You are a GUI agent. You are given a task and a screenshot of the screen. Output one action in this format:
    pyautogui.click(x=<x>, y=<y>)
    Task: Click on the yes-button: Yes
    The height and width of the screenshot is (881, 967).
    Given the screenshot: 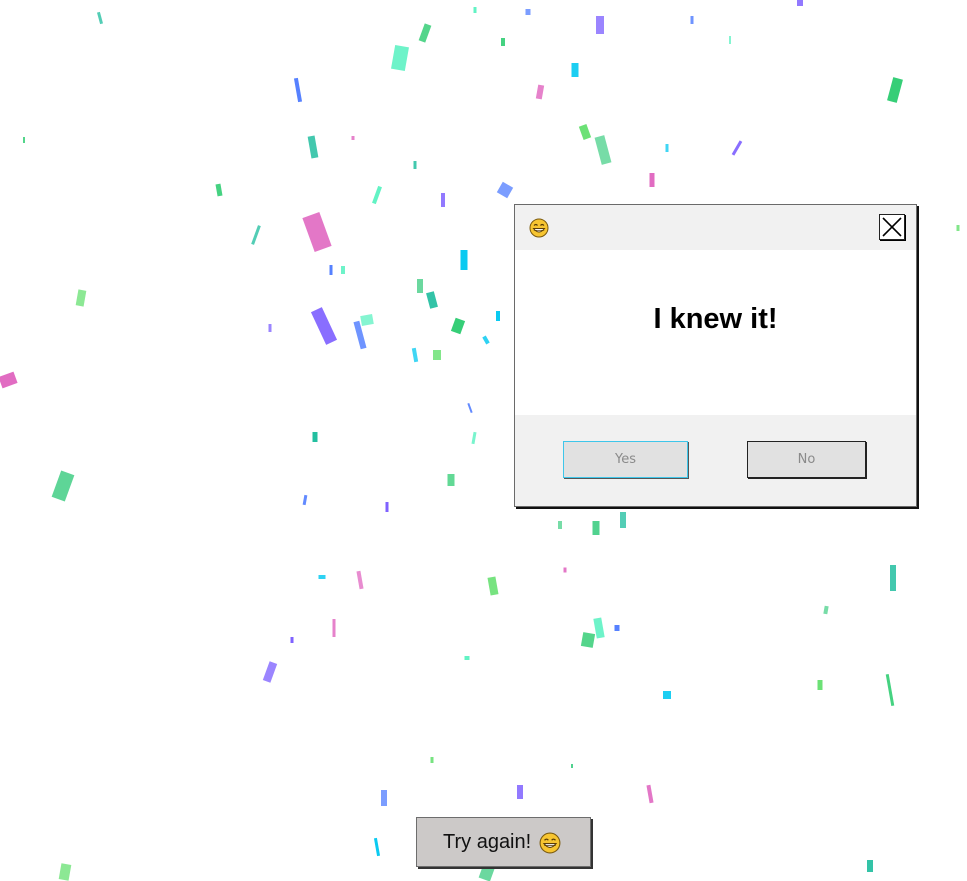 What is the action you would take?
    pyautogui.click(x=625, y=459)
    